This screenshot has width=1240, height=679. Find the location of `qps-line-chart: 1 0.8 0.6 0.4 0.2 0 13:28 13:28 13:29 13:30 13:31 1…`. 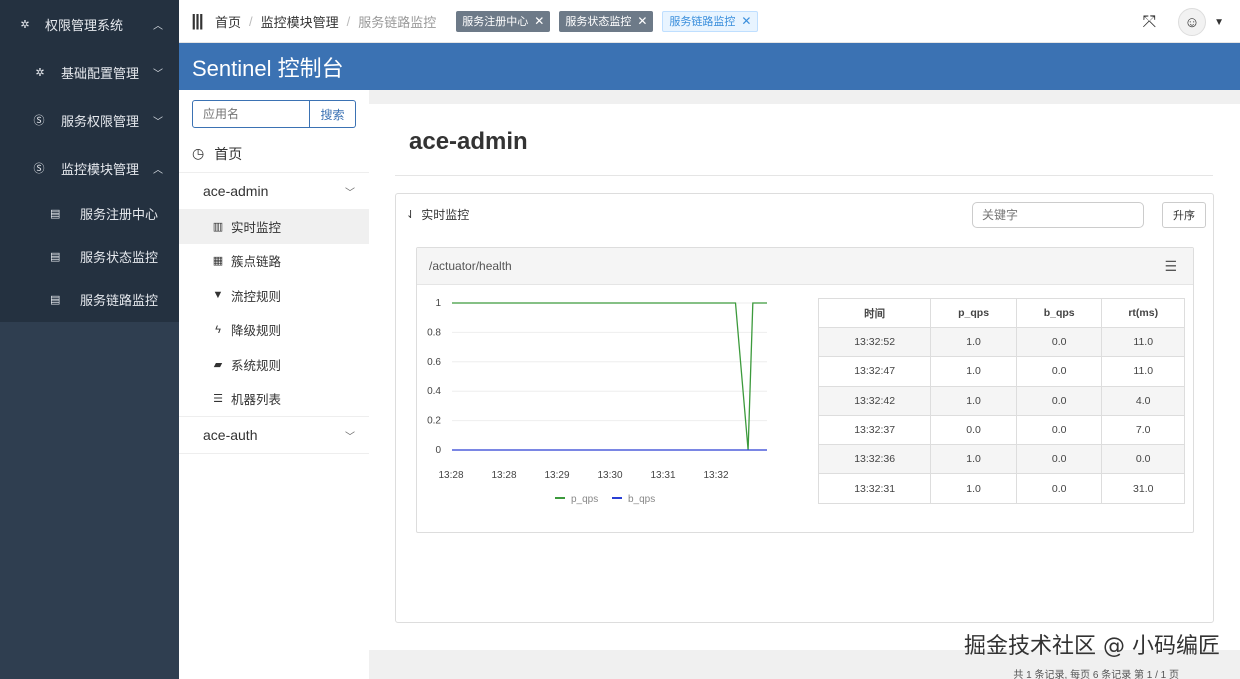

qps-line-chart: 1 0.8 0.6 0.4 0.2 0 13:28 13:28 13:29 13:30 13:31 1… is located at coordinates (597, 401).